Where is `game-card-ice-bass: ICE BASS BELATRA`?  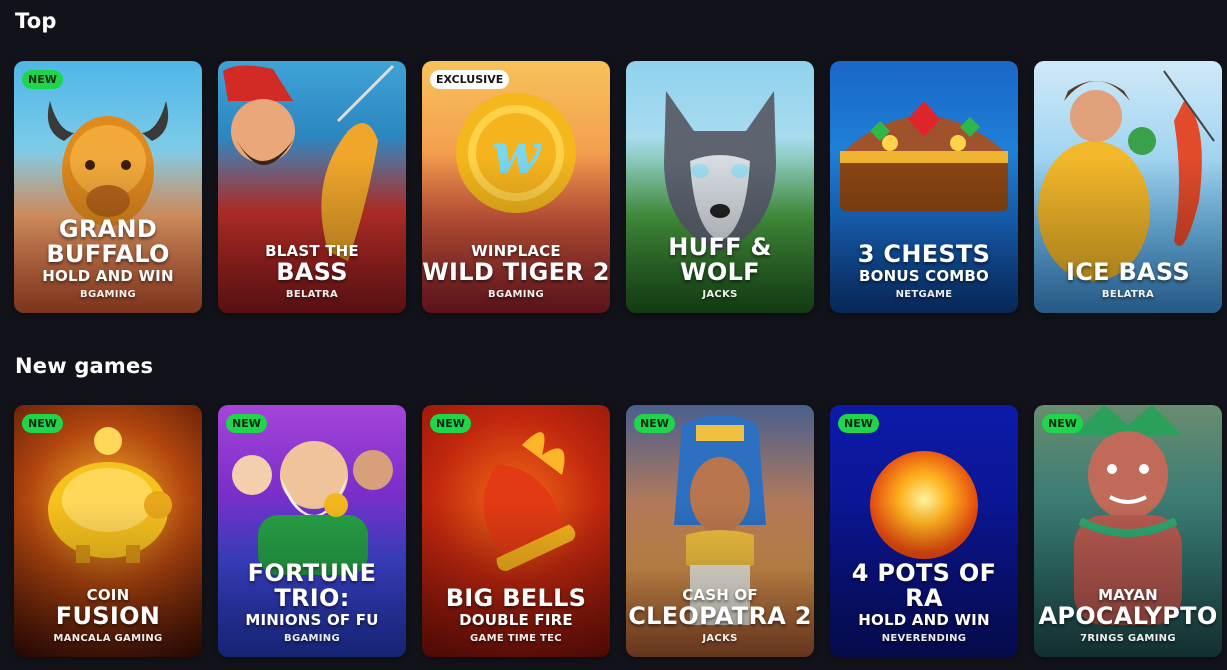 game-card-ice-bass: ICE BASS BELATRA is located at coordinates (1128, 187).